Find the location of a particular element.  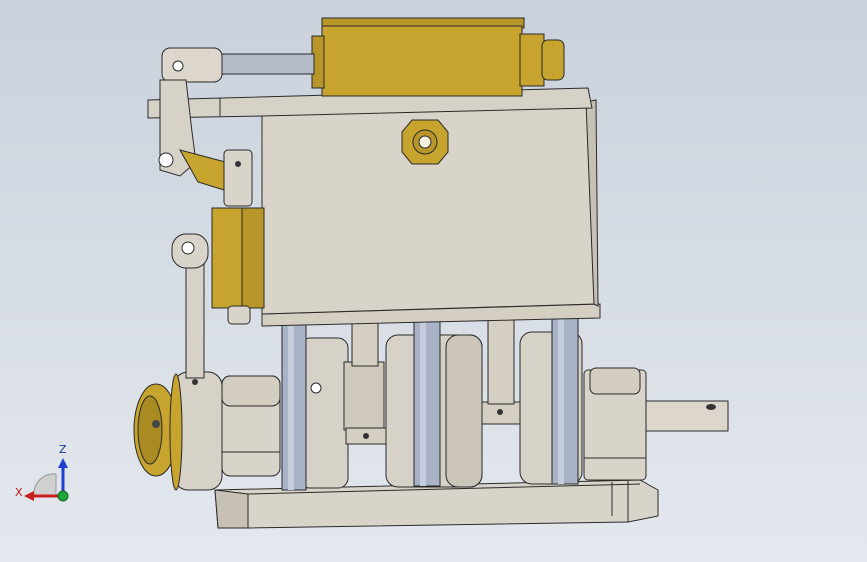

eccentric-flywheel is located at coordinates (178, 431).